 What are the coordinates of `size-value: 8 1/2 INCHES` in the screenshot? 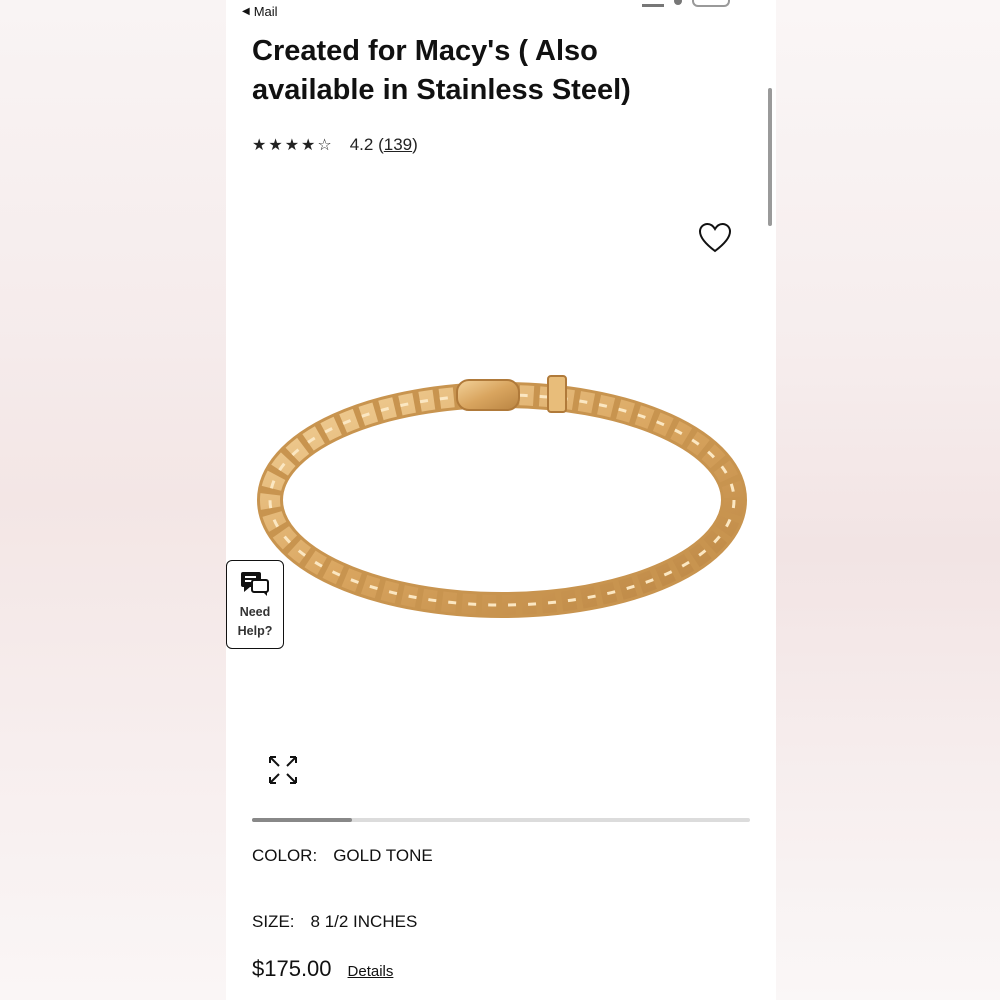 It's located at (364, 921).